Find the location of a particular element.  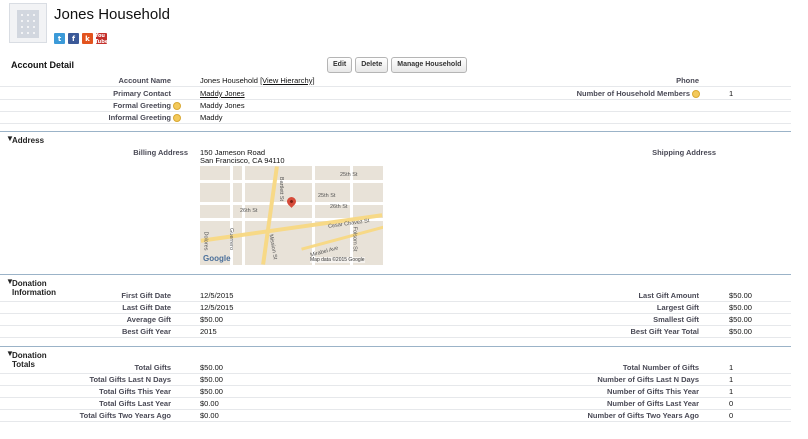

members-label: Number of Household Members is located at coordinates (638, 94).